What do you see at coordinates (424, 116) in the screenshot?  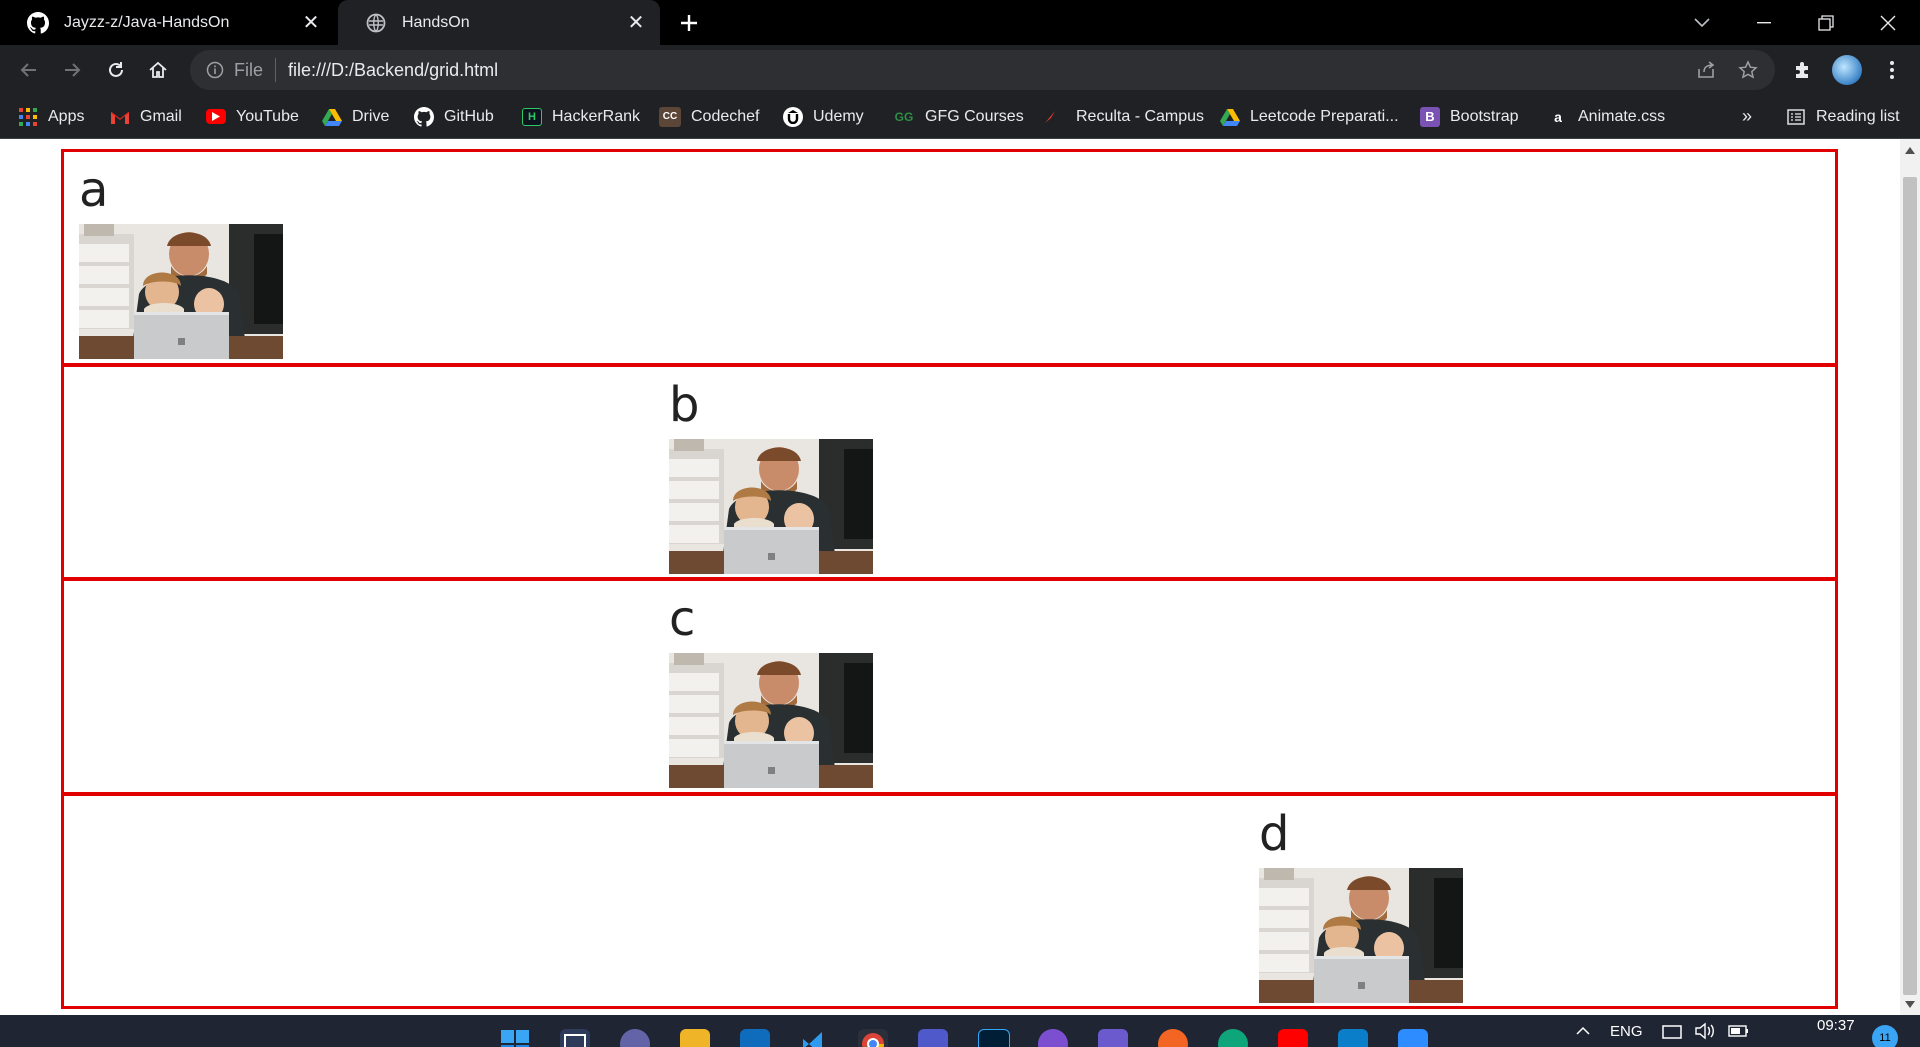 I see `github-icon` at bounding box center [424, 116].